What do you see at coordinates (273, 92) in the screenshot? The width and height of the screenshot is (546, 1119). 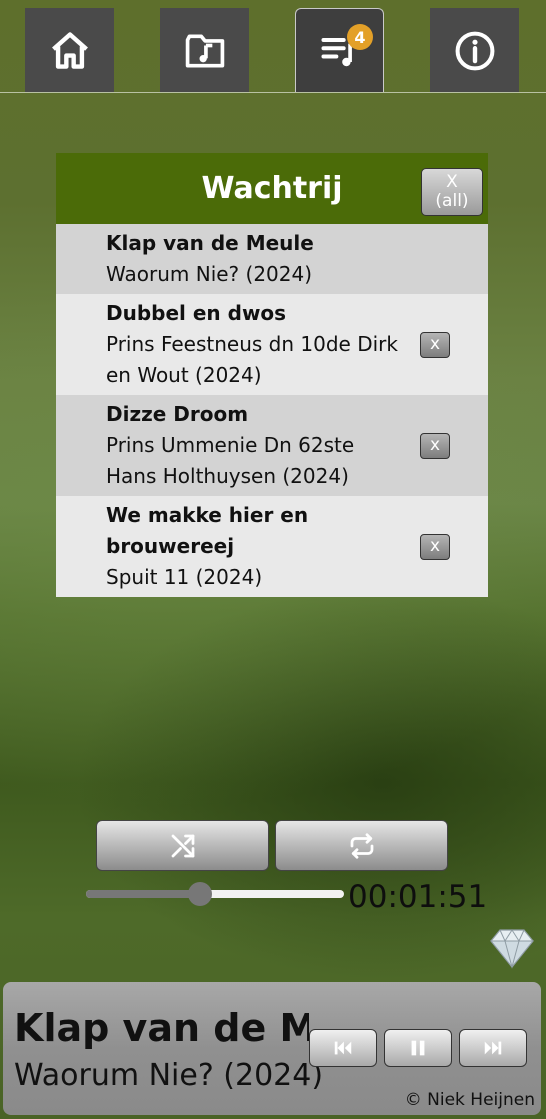 I see `nav-divider` at bounding box center [273, 92].